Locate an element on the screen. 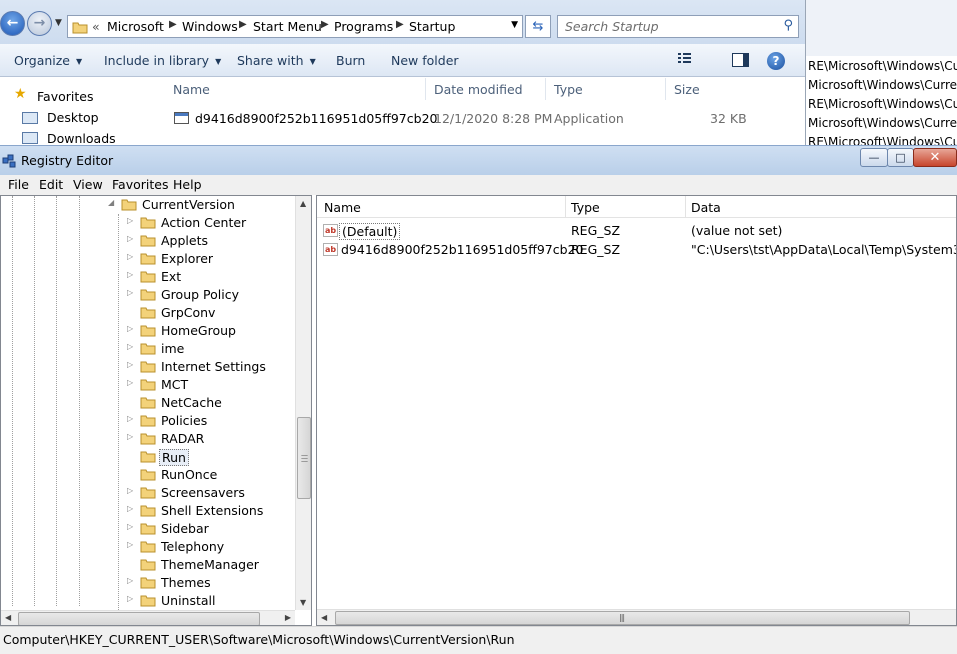 The image size is (957, 654). breadcrumb-windows: Windows is located at coordinates (210, 26).